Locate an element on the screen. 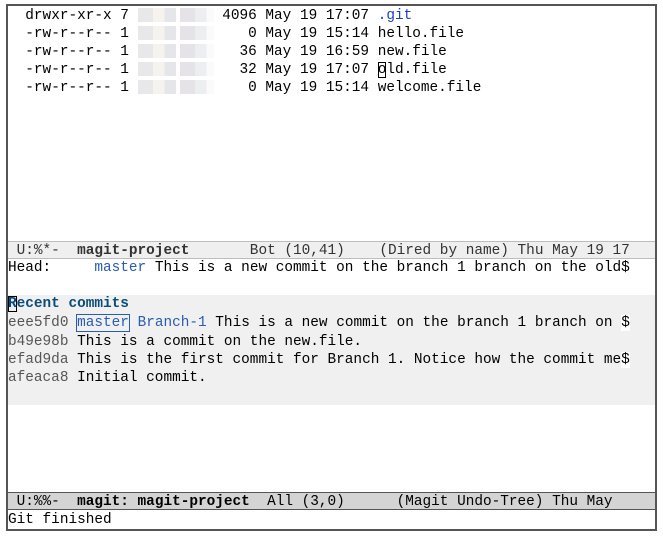  dired-row: -rw-r--r-- 1 0 May 19 15:14 welcome.file is located at coordinates (244, 88).